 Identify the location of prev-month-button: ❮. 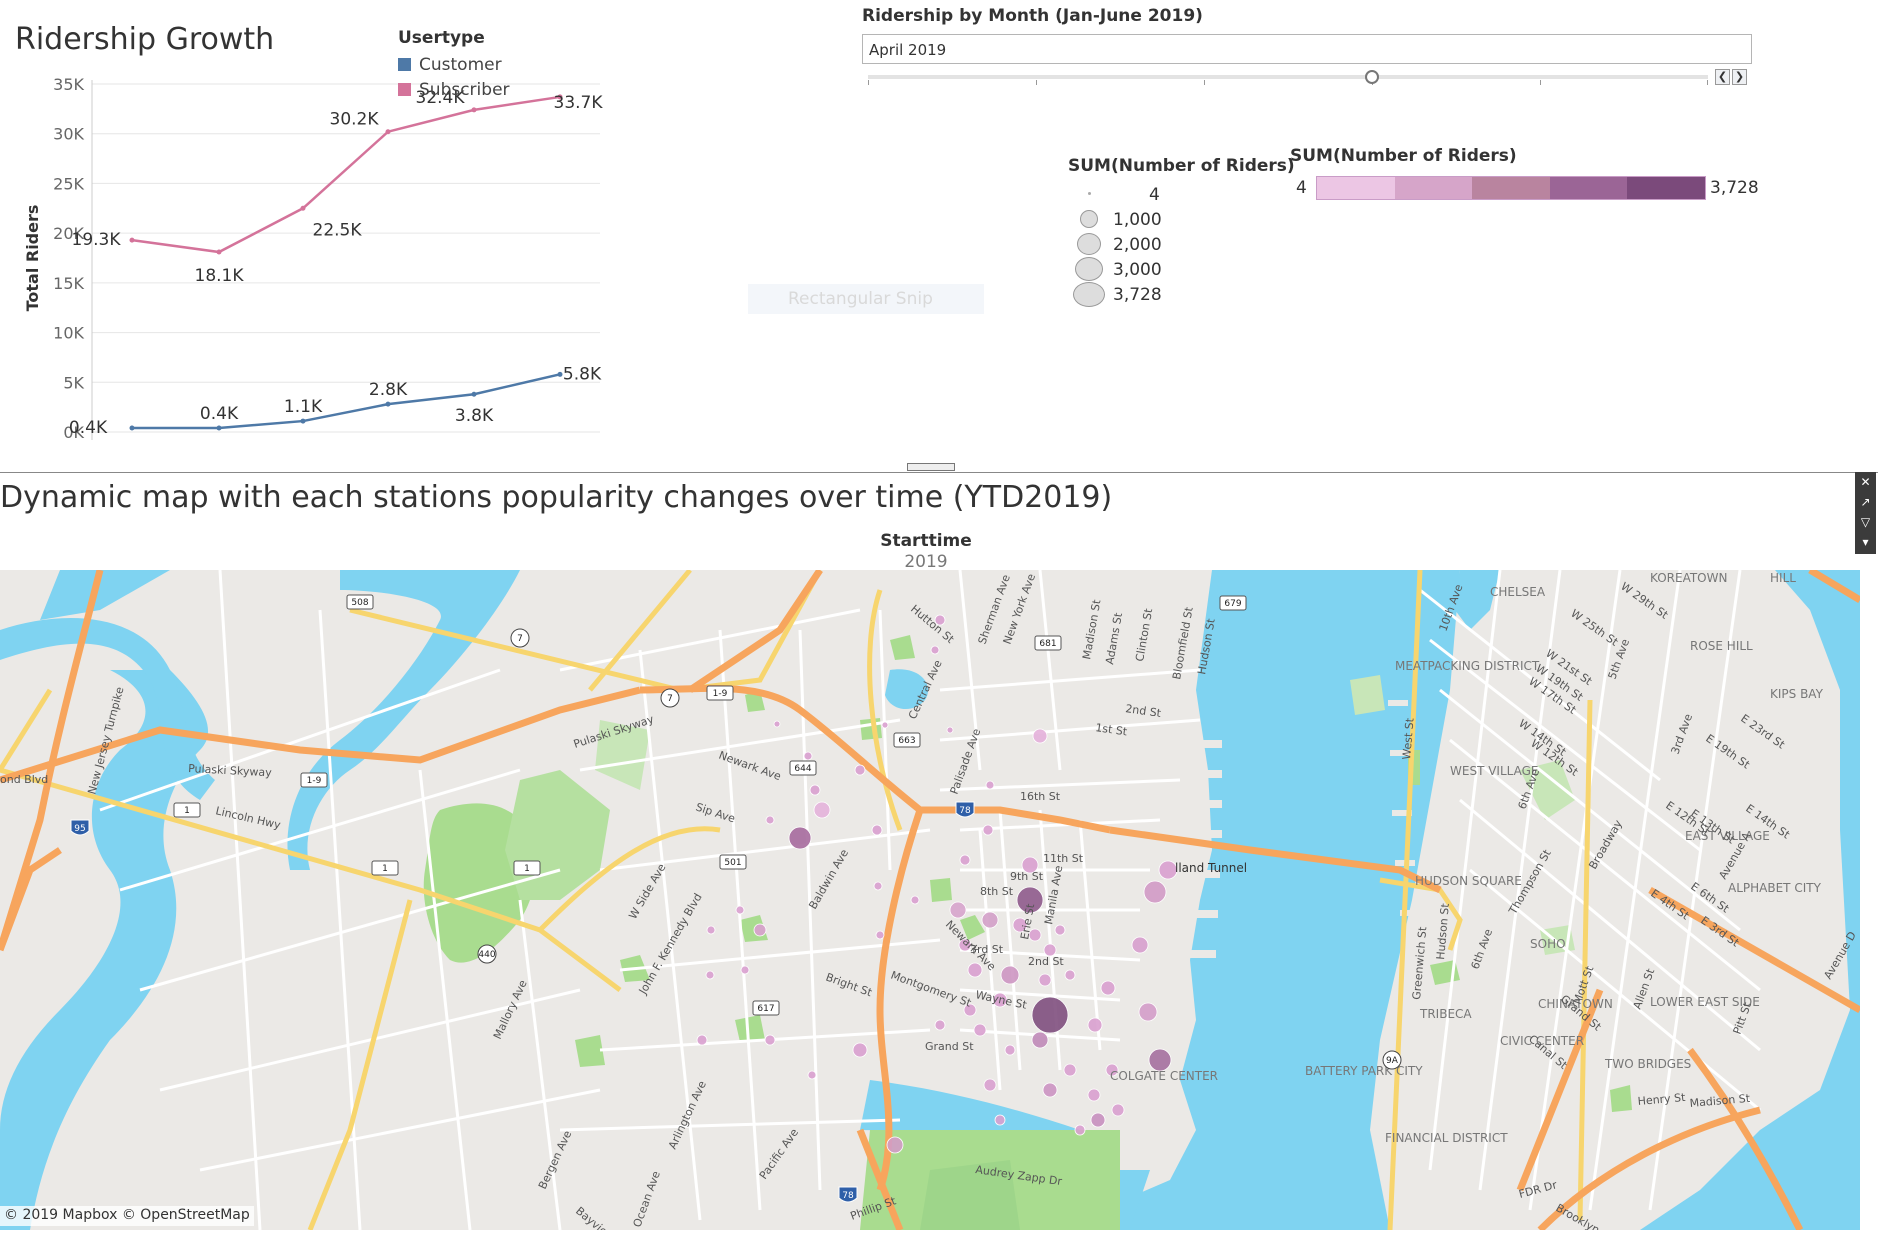
(1722, 77).